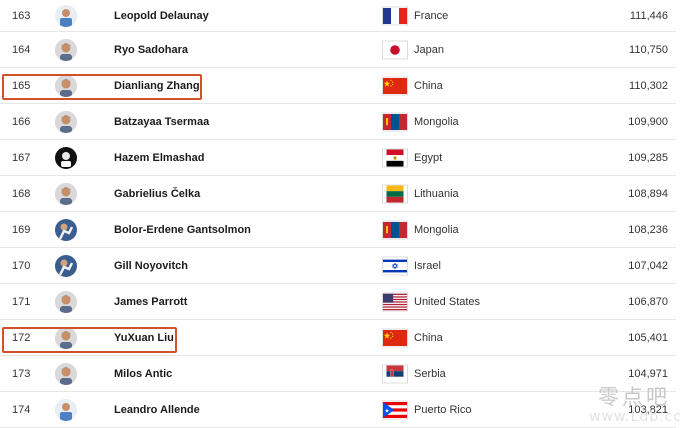  I want to click on ranking-row: 164 Ryo Sadohara Japan 110,750, so click(338, 50).